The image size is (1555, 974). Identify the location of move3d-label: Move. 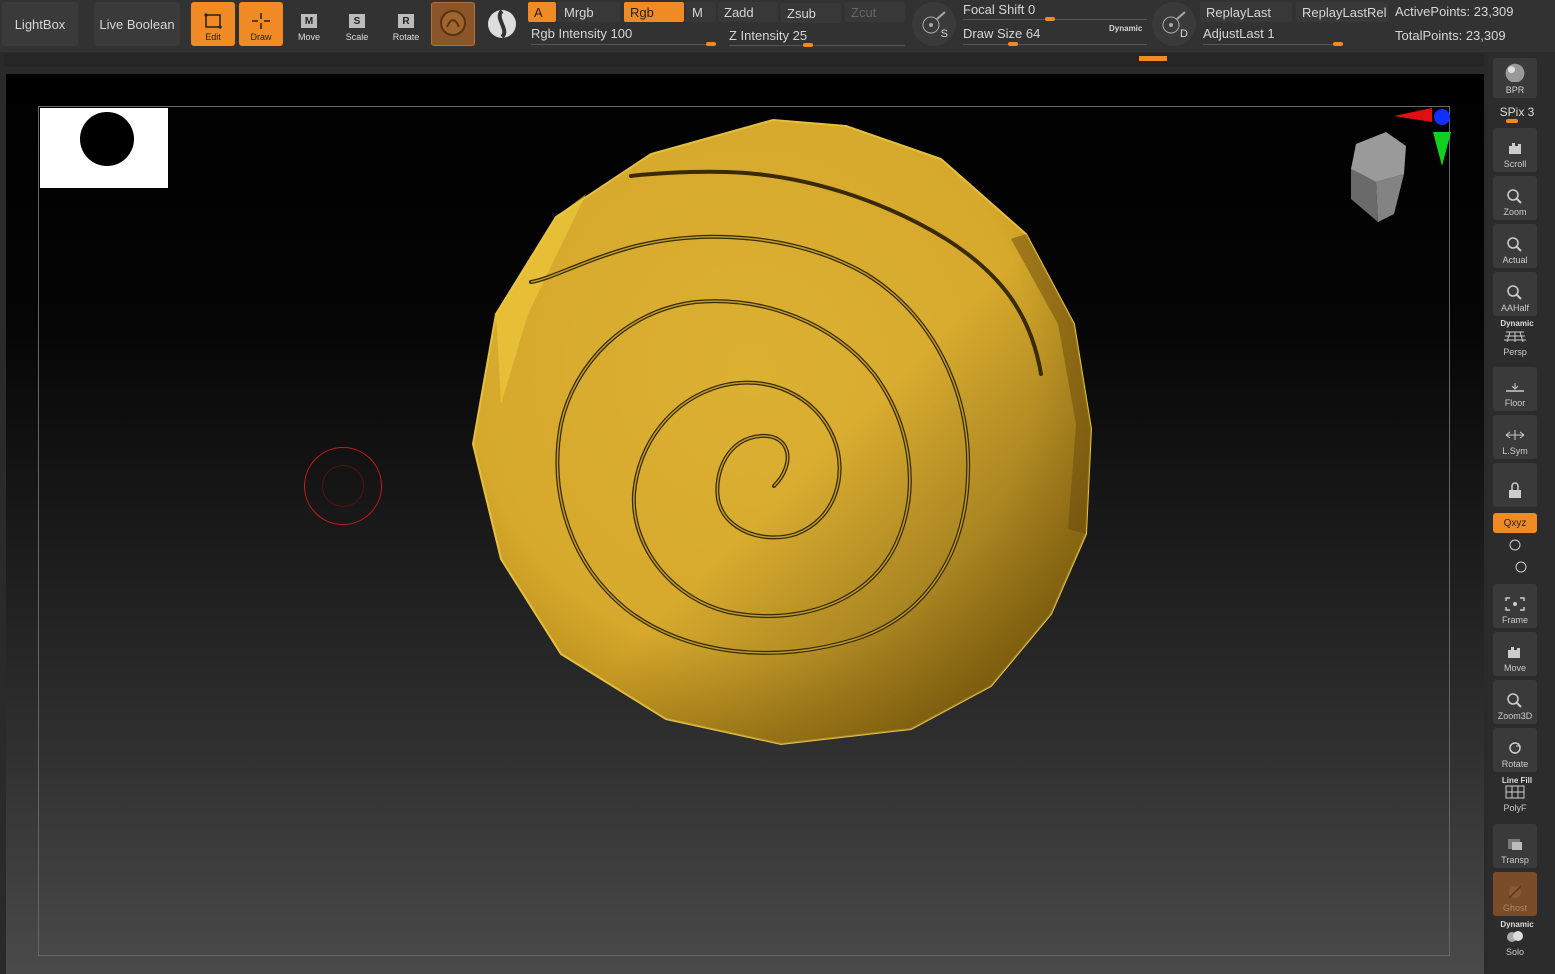
(1514, 668).